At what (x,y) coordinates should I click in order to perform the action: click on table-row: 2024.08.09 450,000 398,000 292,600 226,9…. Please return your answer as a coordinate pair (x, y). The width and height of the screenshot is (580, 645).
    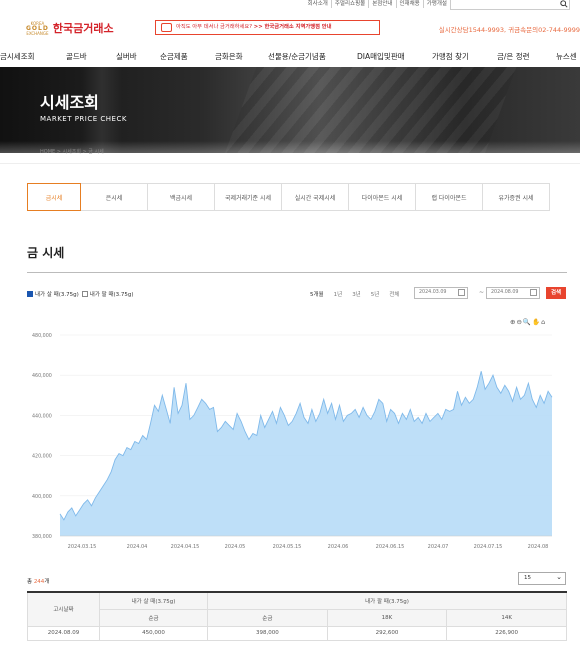
    Looking at the image, I should click on (297, 633).